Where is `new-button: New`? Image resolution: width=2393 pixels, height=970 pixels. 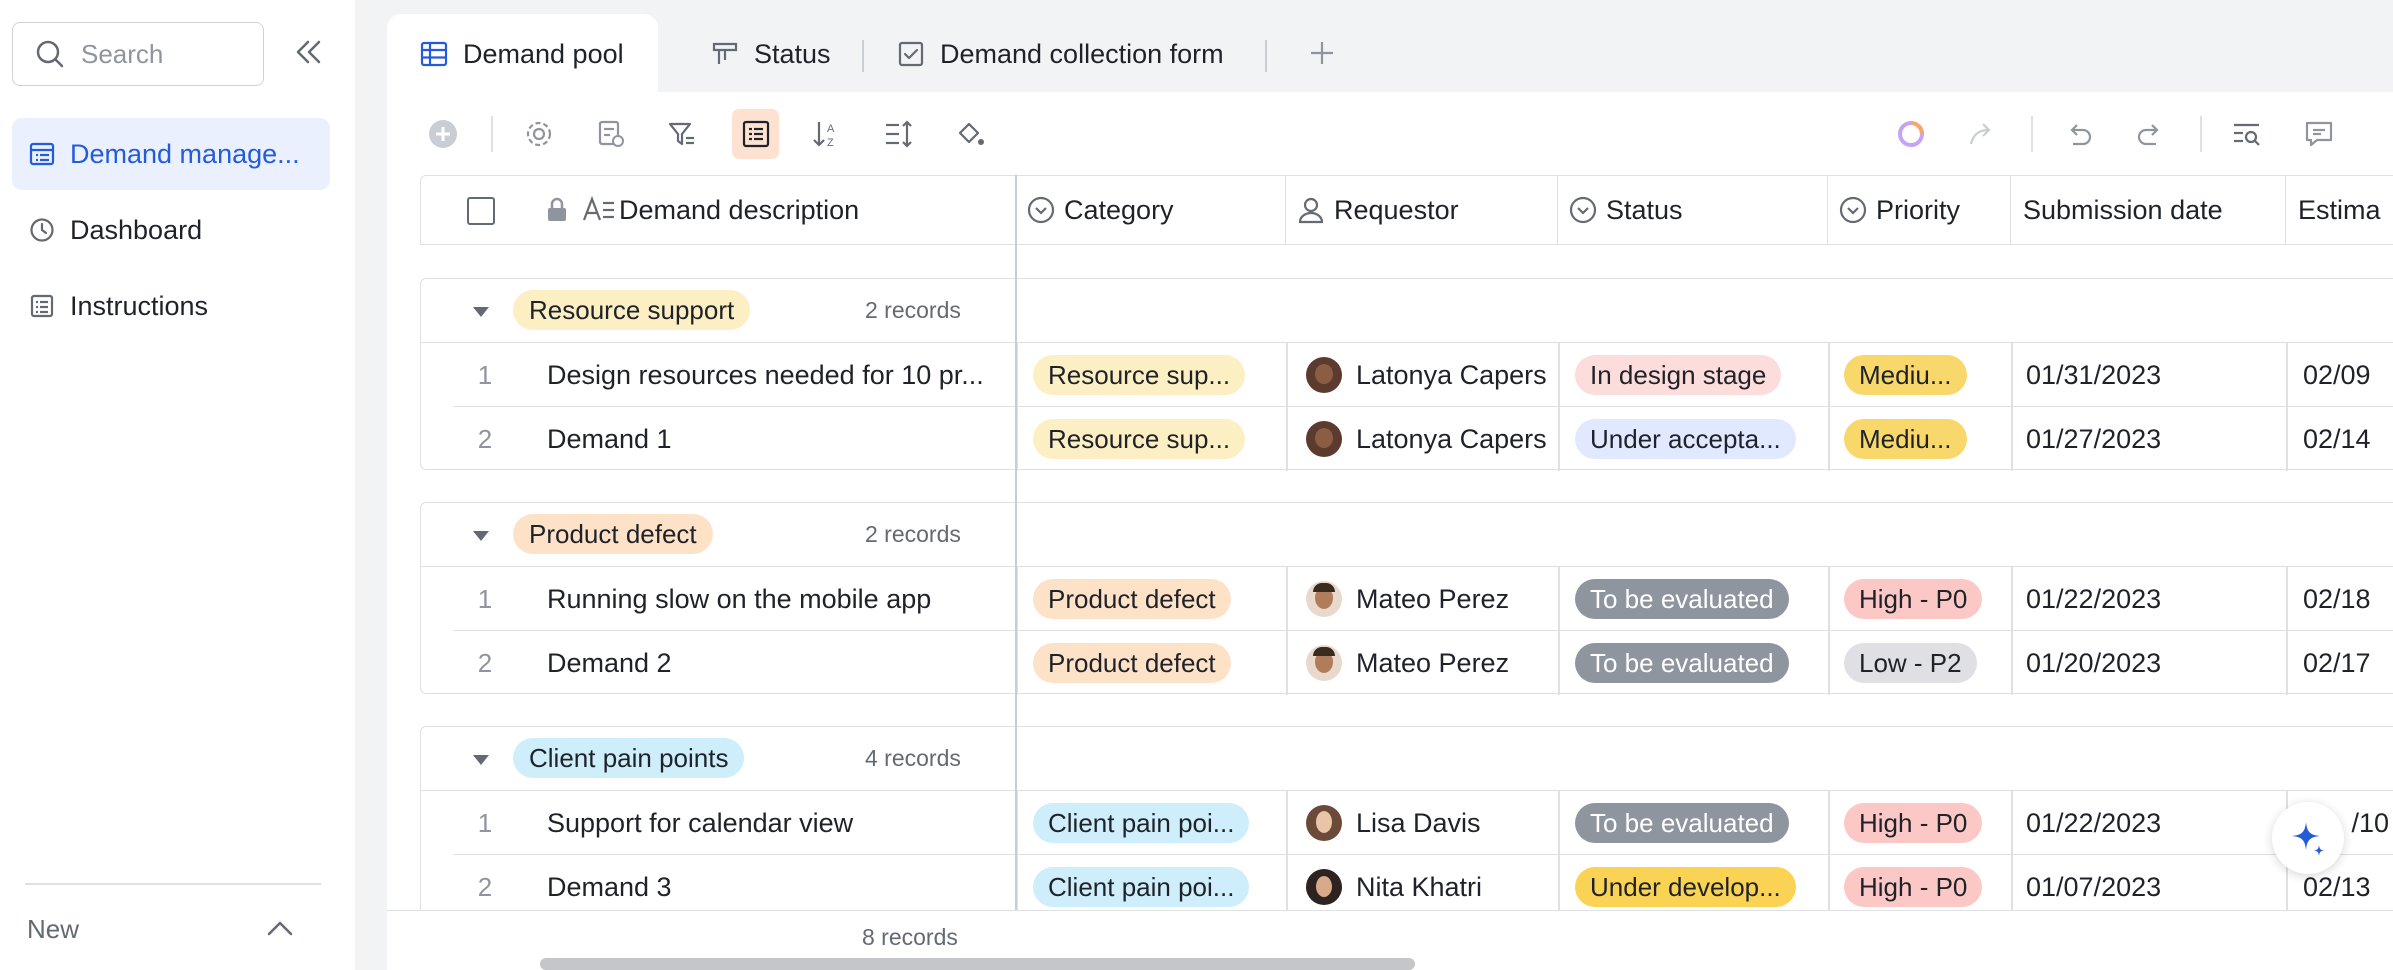 new-button: New is located at coordinates (53, 929).